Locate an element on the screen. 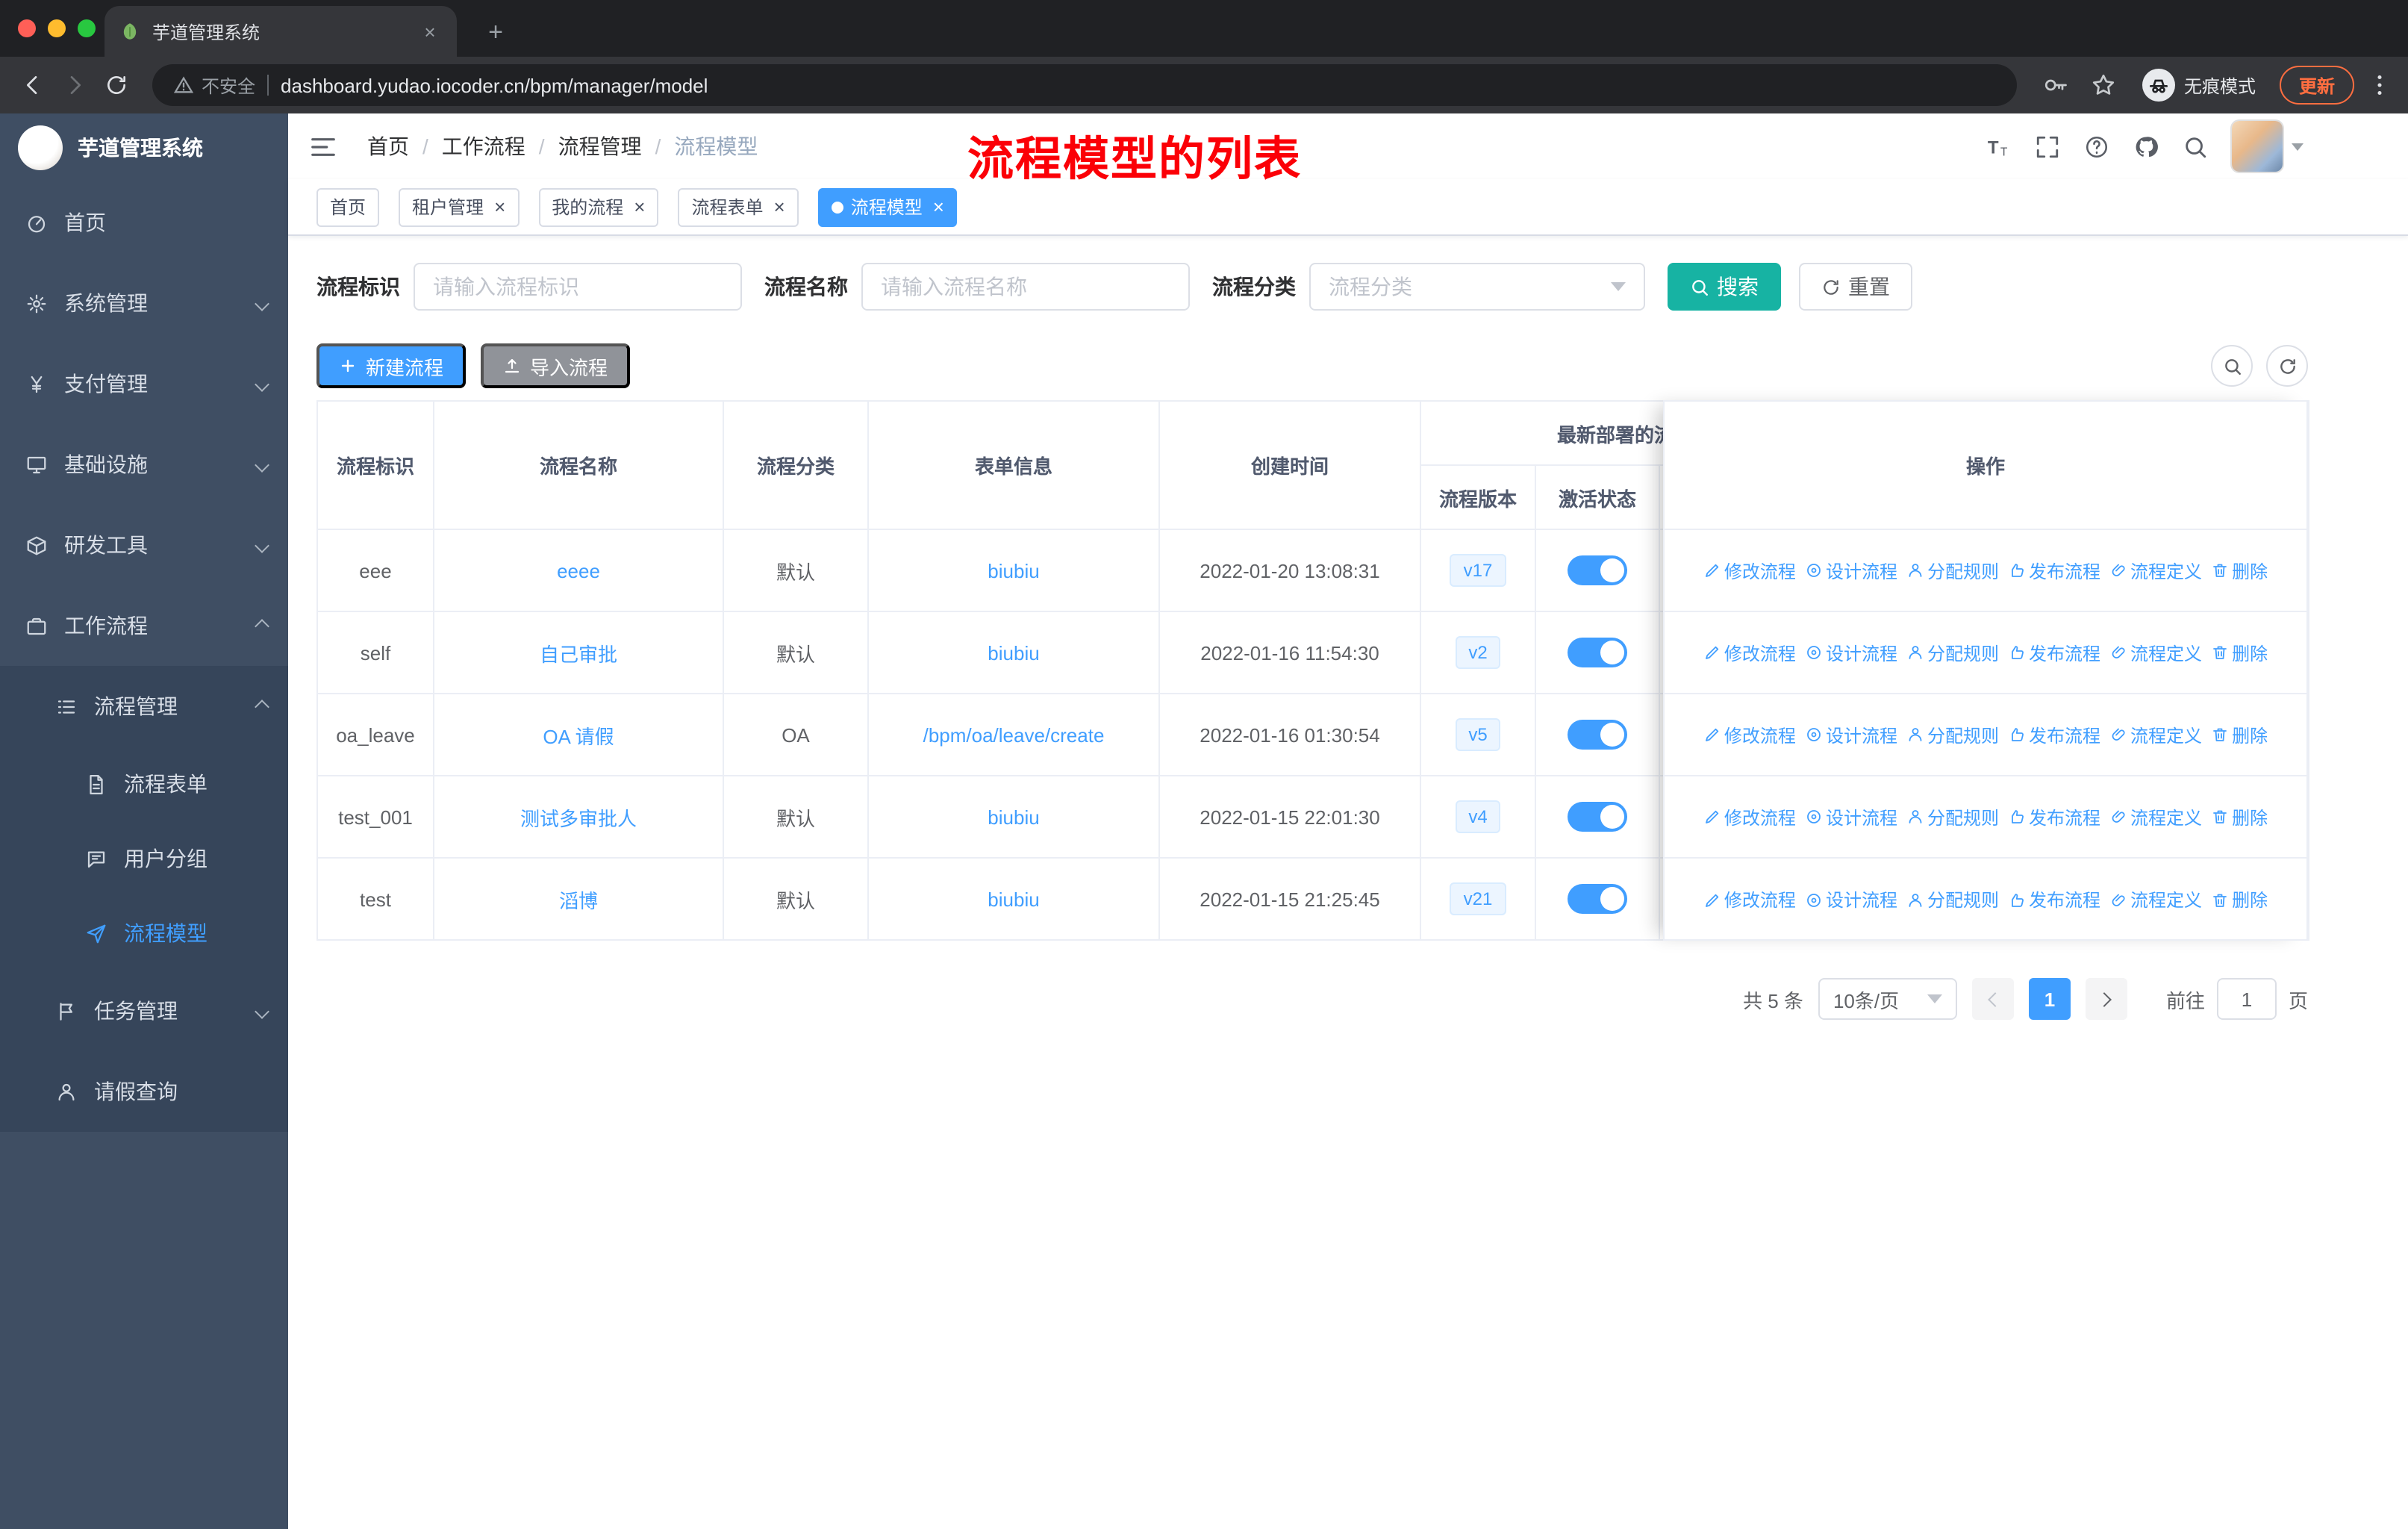  update-button: 更新 is located at coordinates (2316, 85).